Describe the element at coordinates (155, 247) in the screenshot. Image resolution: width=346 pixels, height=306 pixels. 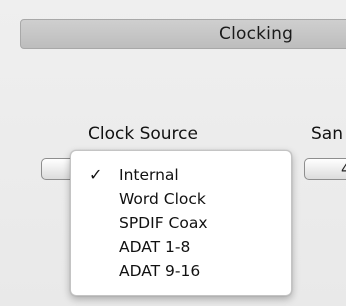
I see `menu-item-label: ADAT 1-8` at that location.